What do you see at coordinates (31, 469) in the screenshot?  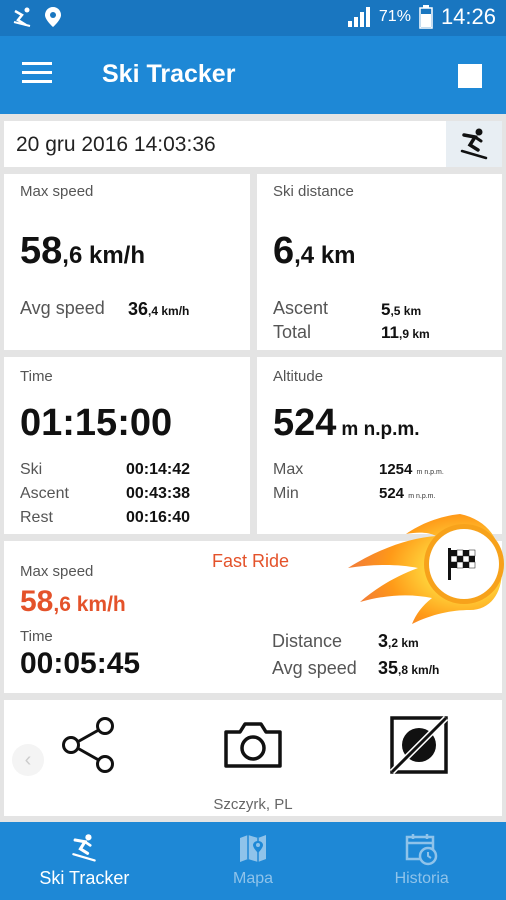 I see `ski-time-label: Ski` at bounding box center [31, 469].